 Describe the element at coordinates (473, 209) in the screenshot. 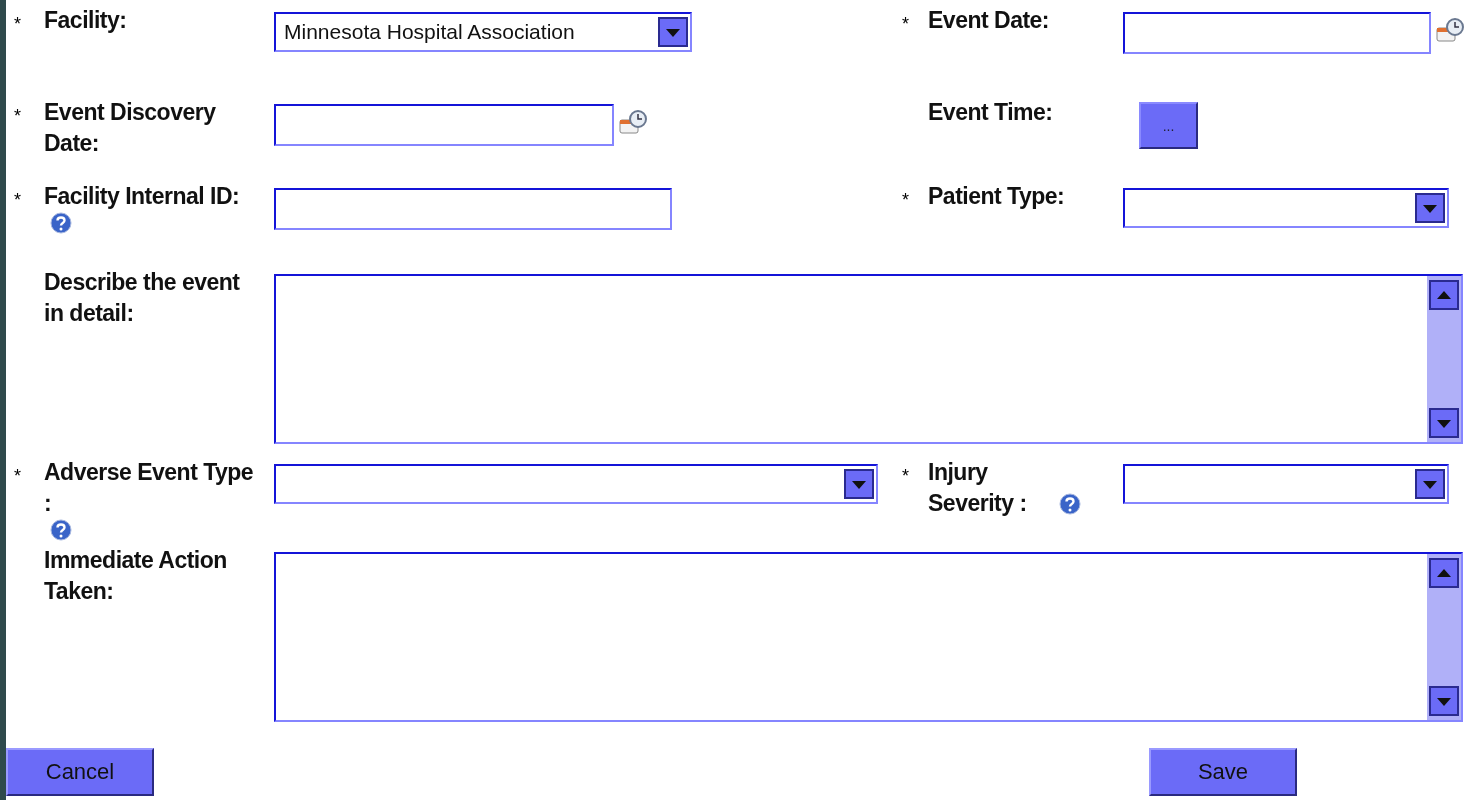

I see `text-field` at that location.